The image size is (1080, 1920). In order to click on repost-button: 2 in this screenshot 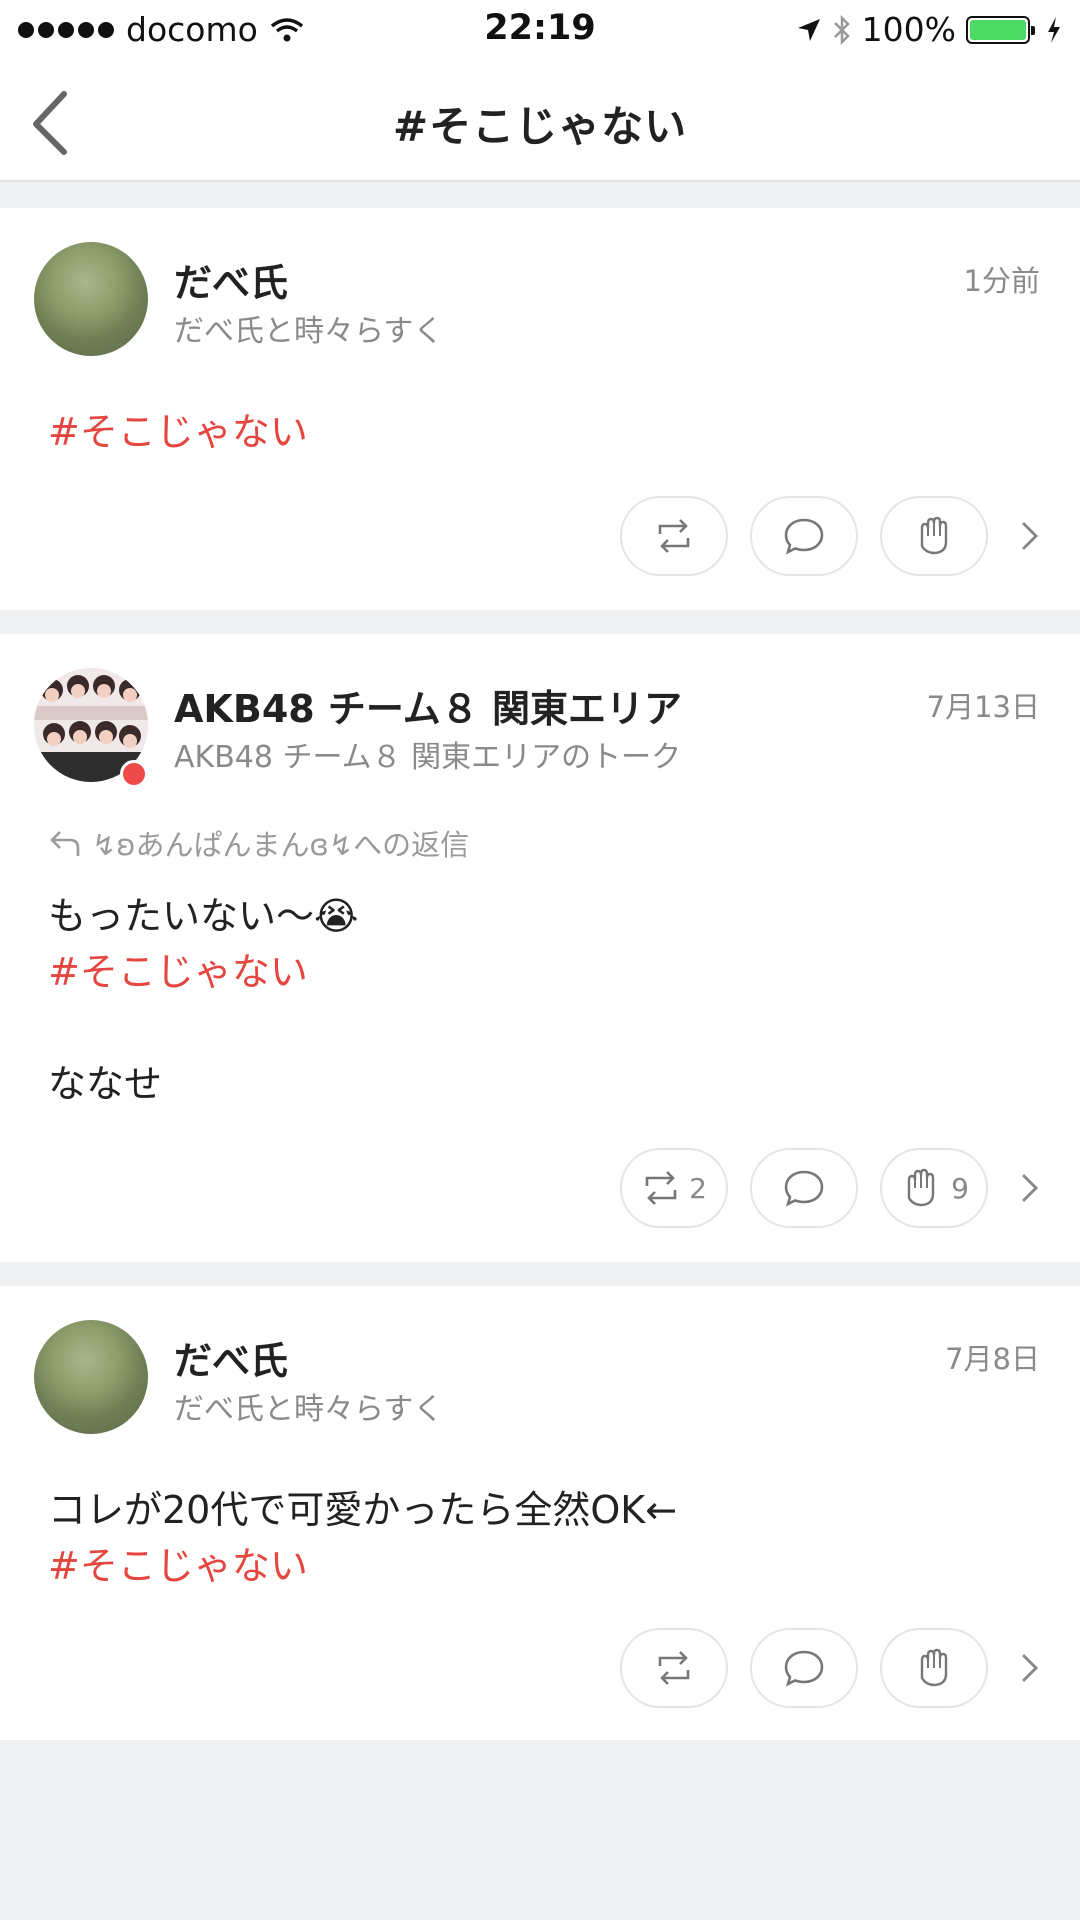, I will do `click(674, 1188)`.